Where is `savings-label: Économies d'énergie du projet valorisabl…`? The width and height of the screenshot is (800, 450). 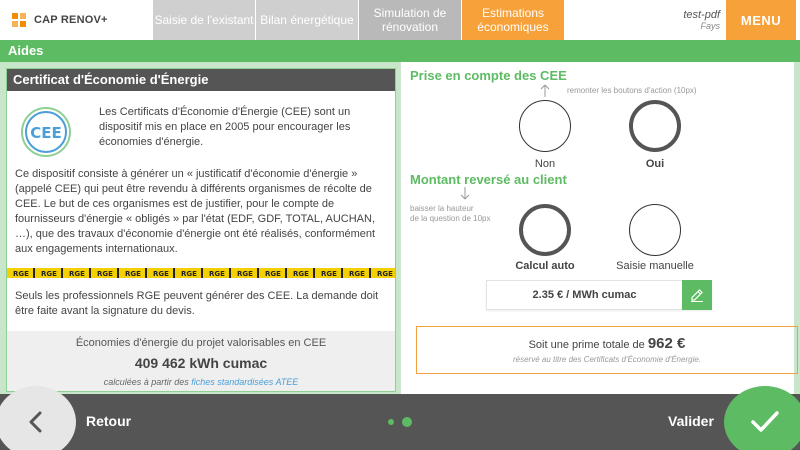 savings-label: Économies d'énergie du projet valorisabl… is located at coordinates (201, 343).